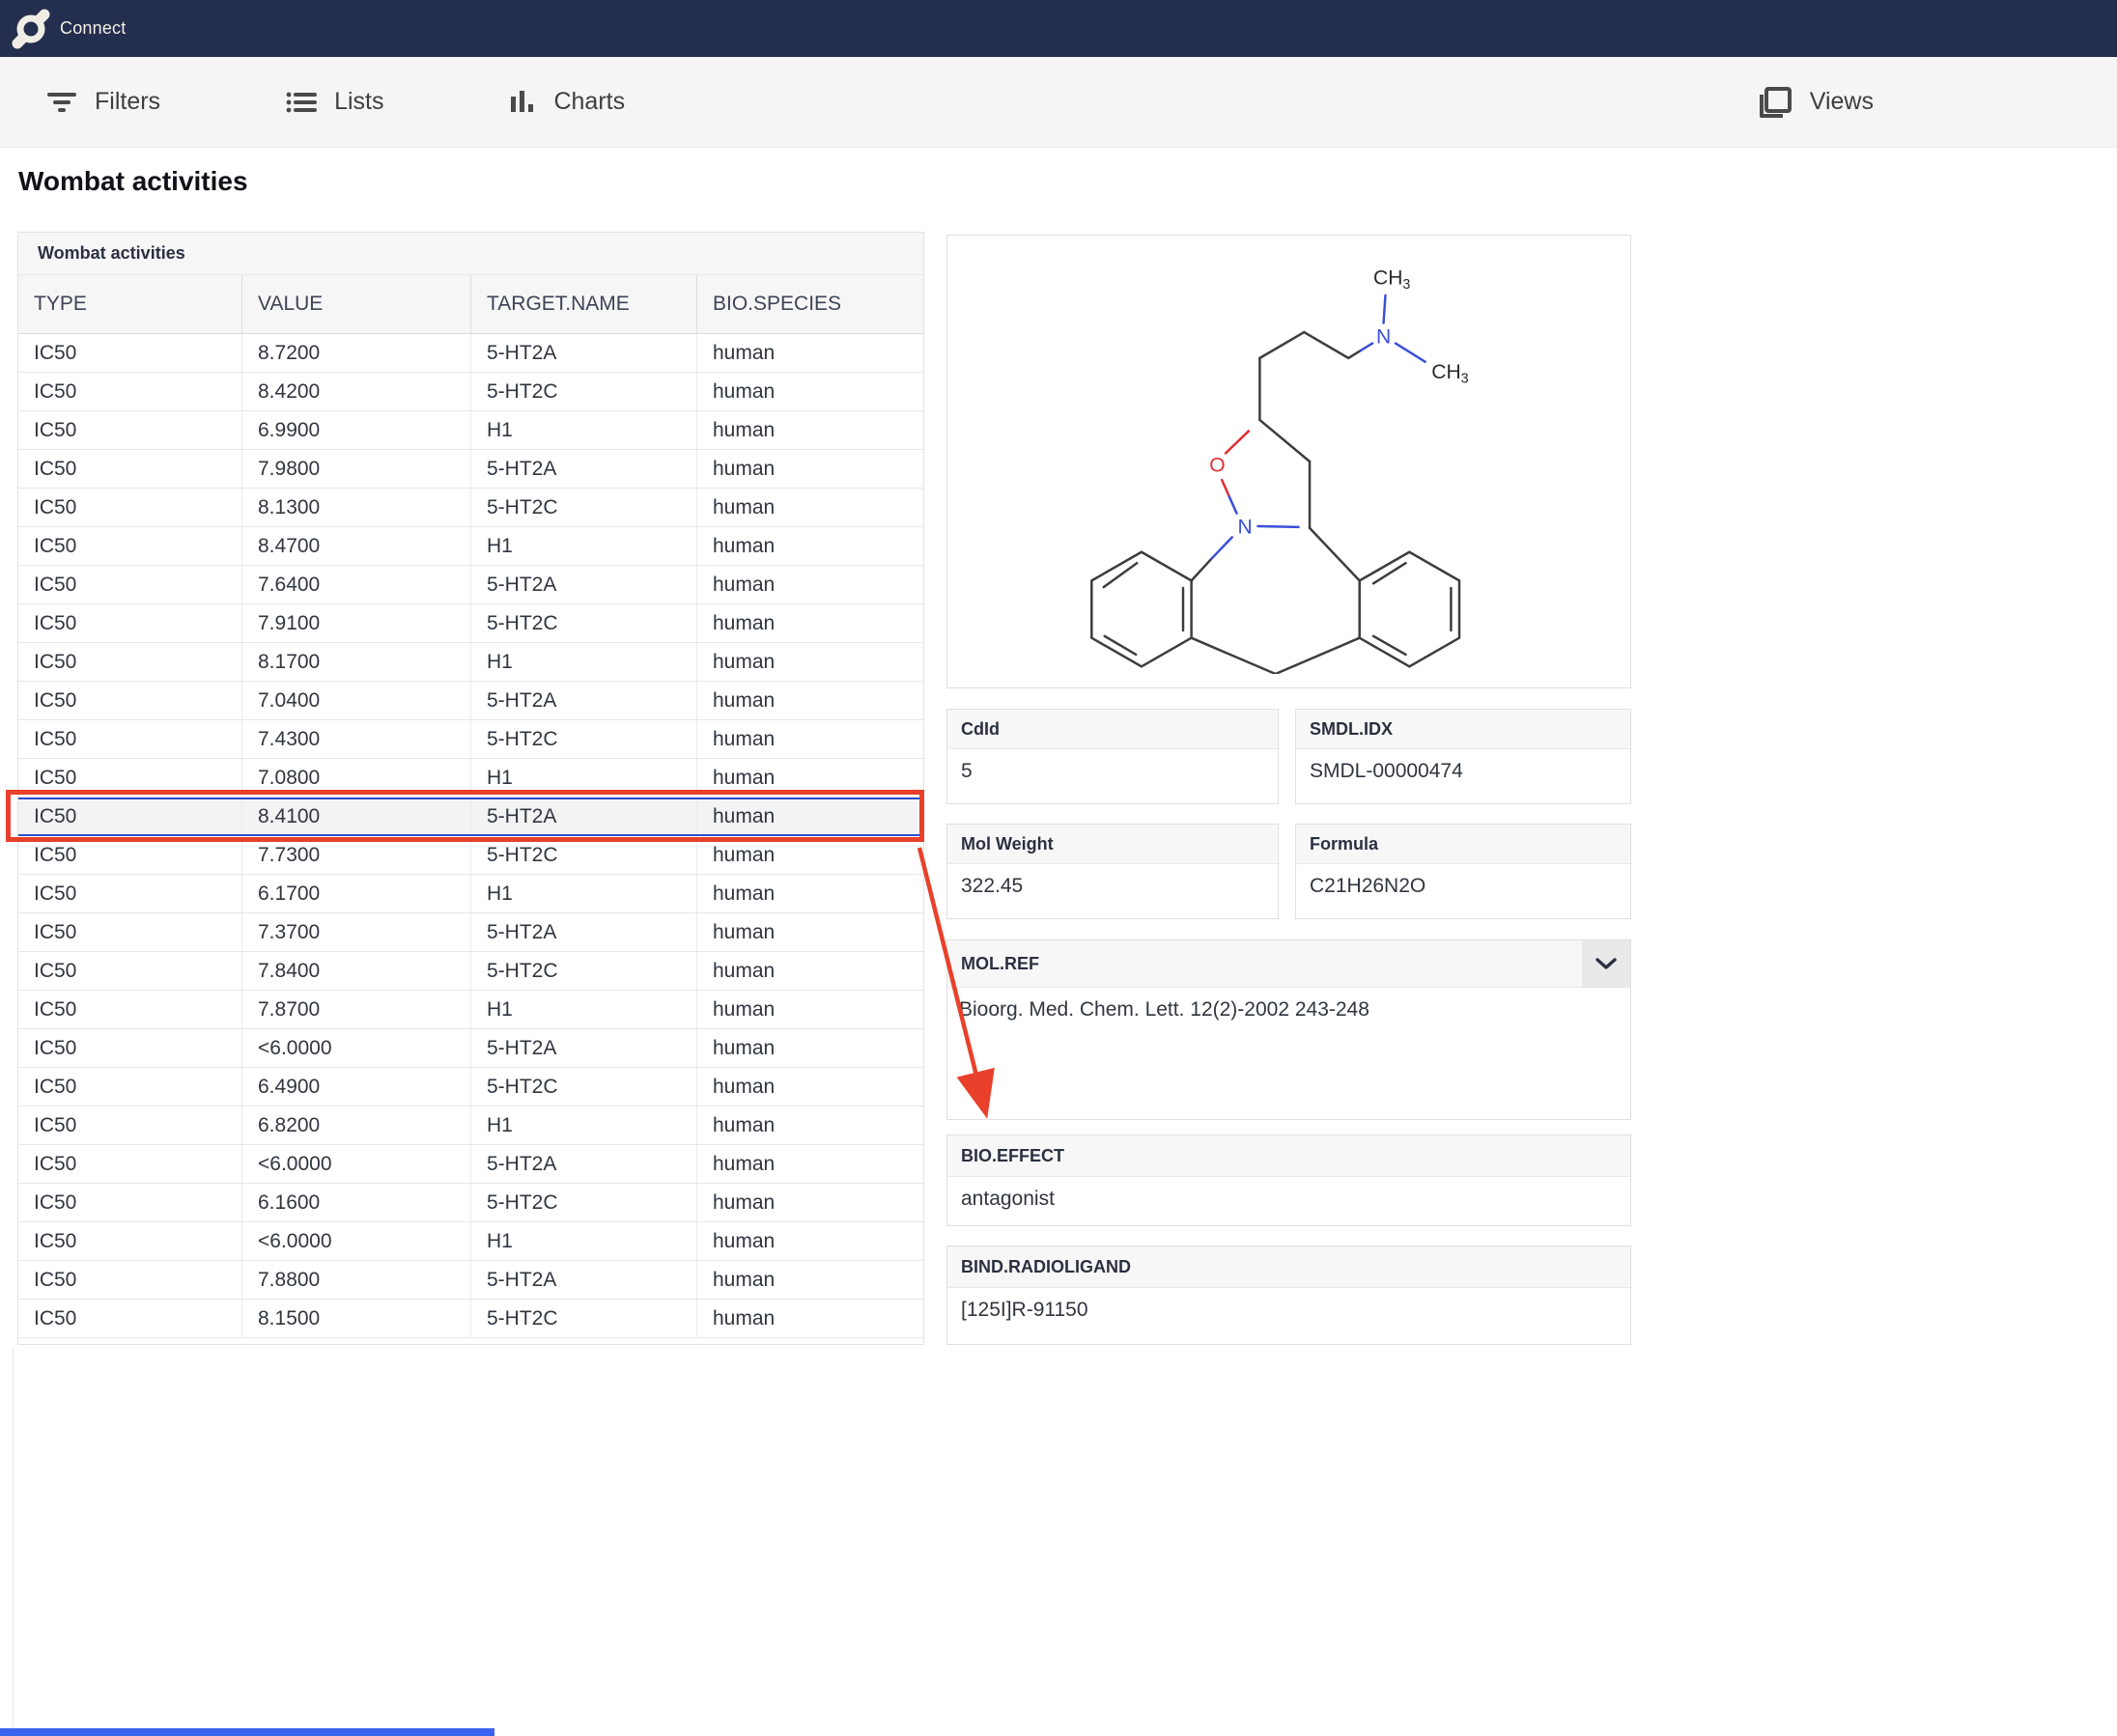  Describe the element at coordinates (31, 29) in the screenshot. I see `connect-logo-icon` at that location.